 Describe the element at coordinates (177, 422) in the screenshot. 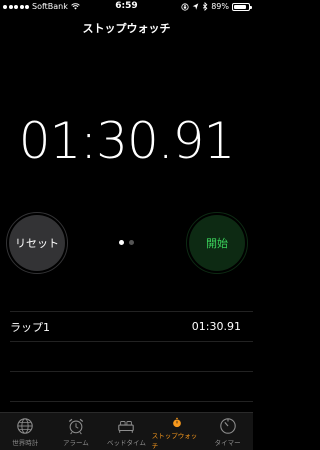

I see `stopwatch-icon` at that location.